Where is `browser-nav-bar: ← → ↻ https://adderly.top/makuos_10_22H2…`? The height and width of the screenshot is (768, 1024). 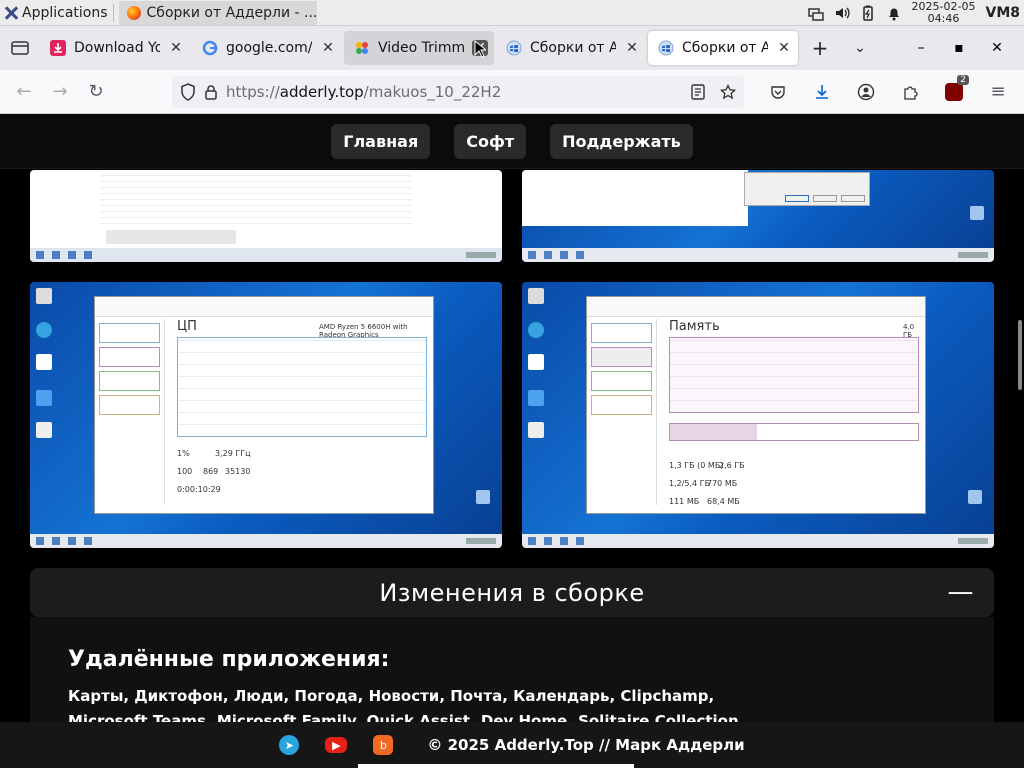 browser-nav-bar: ← → ↻ https://adderly.top/makuos_10_22H2… is located at coordinates (512, 92).